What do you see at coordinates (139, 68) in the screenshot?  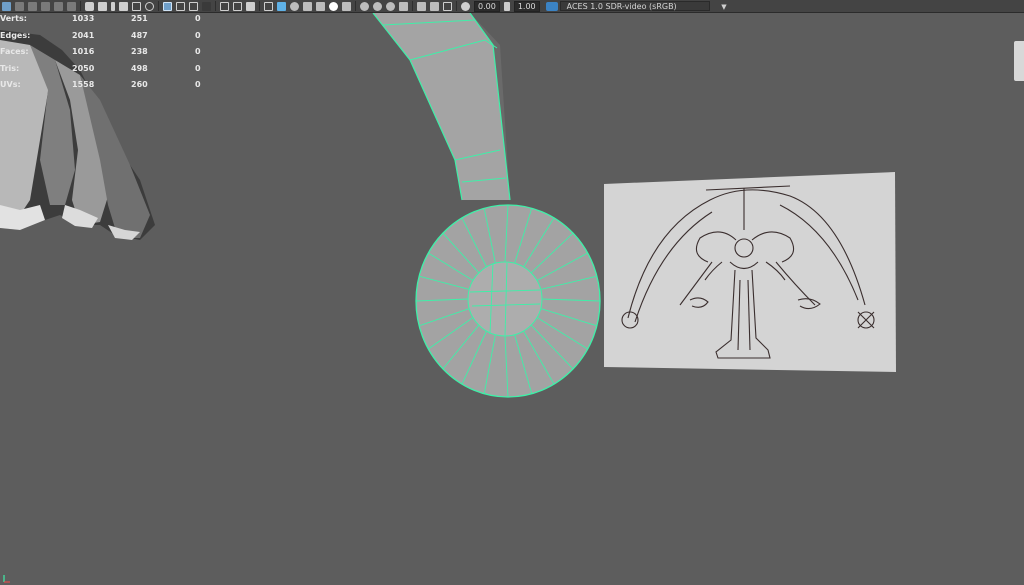 I see `hud-value-selected: 498` at bounding box center [139, 68].